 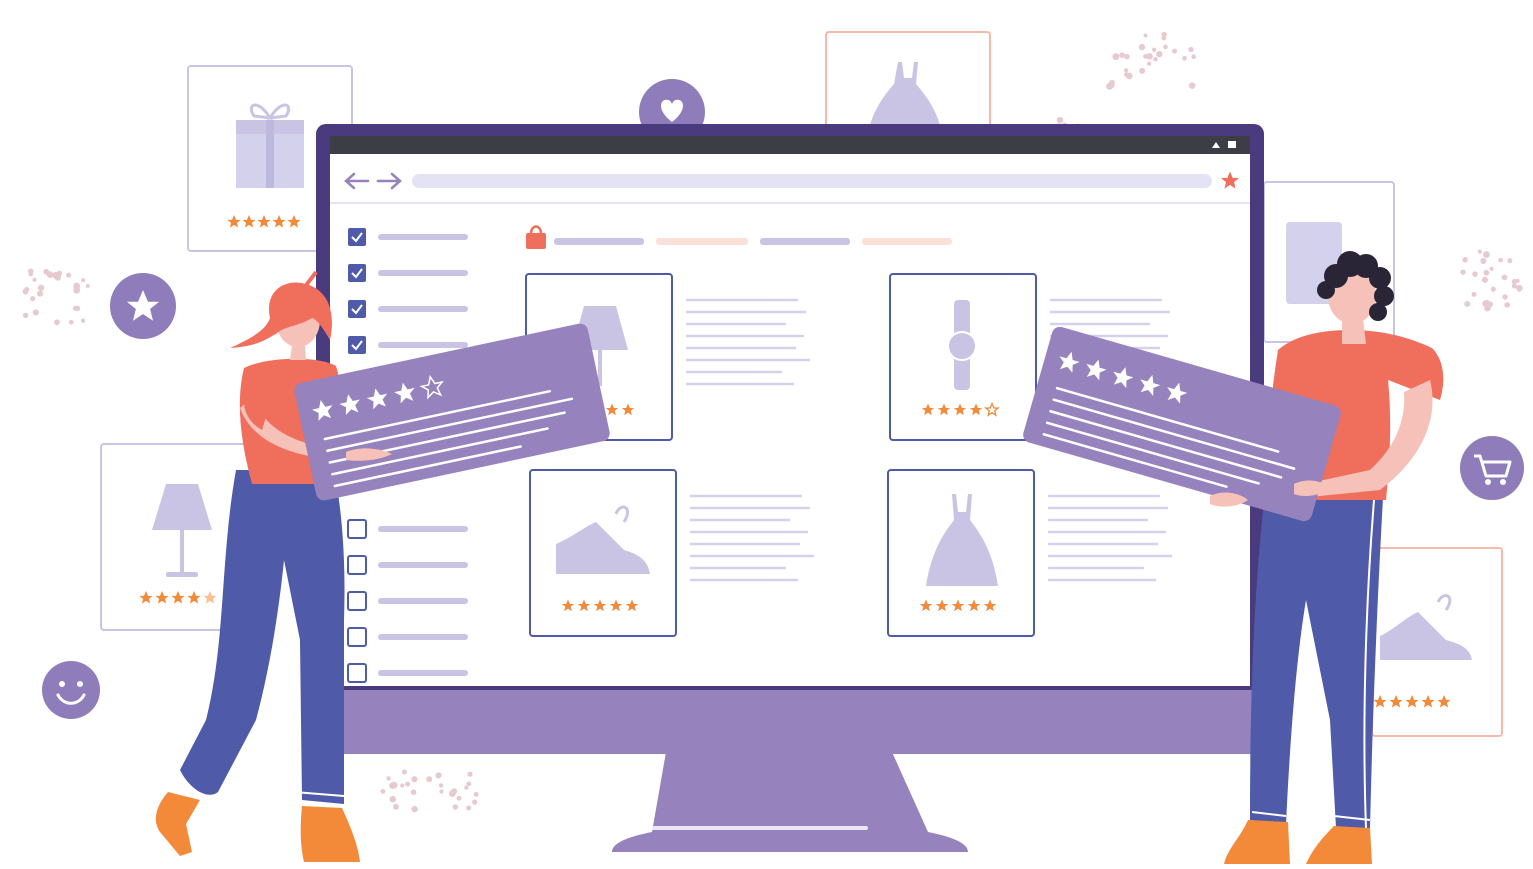 I want to click on floating-card-dress, so click(x=908, y=82).